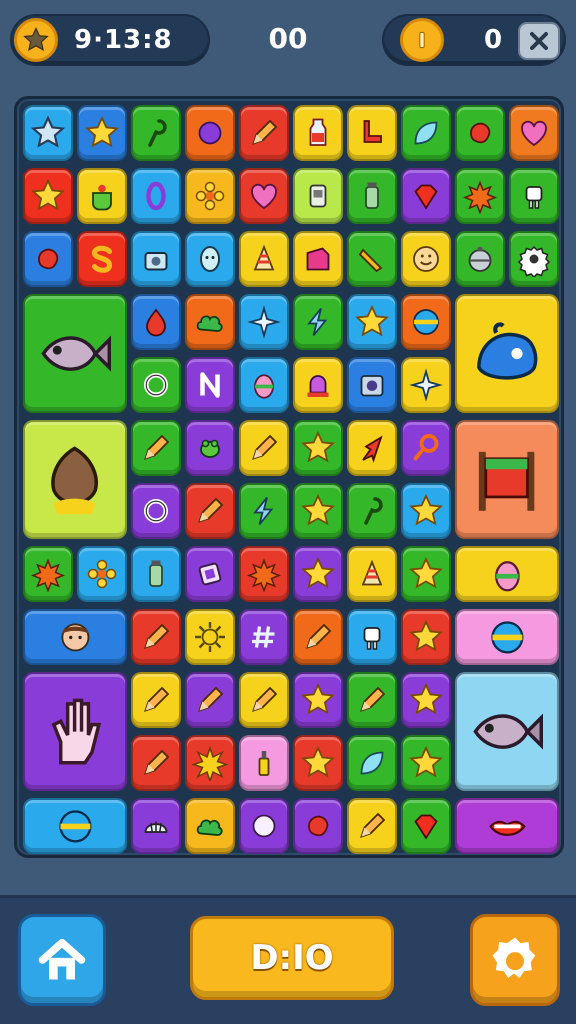  Describe the element at coordinates (102, 196) in the screenshot. I see `tile-pot` at that location.